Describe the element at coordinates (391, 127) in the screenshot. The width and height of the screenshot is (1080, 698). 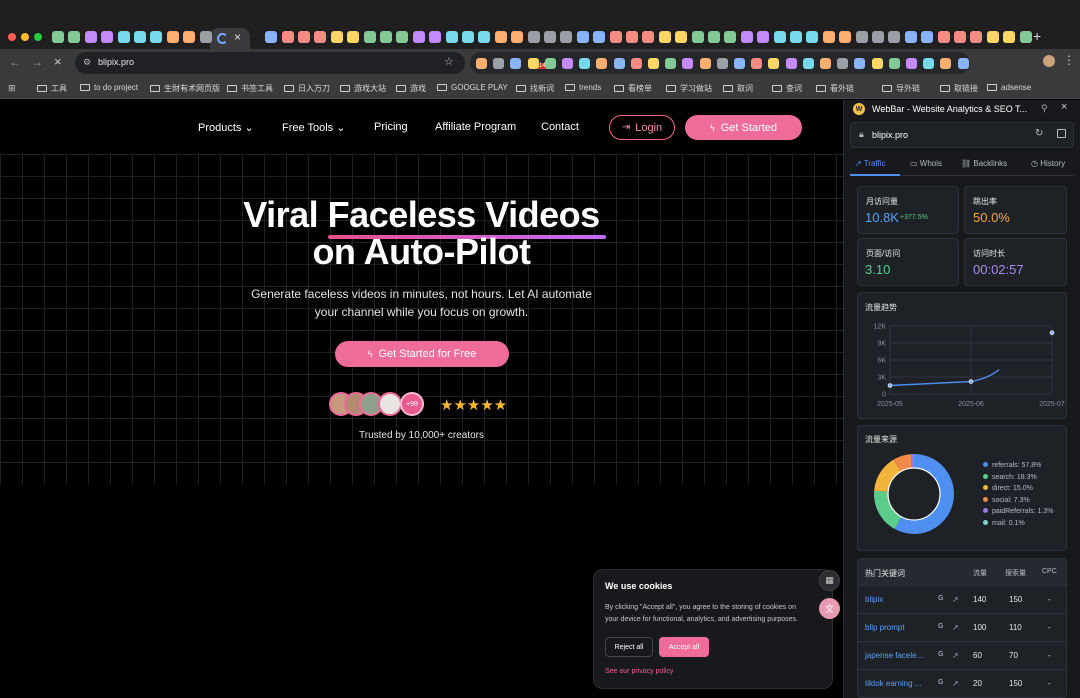
I see `nav-pricing: Pricing` at that location.